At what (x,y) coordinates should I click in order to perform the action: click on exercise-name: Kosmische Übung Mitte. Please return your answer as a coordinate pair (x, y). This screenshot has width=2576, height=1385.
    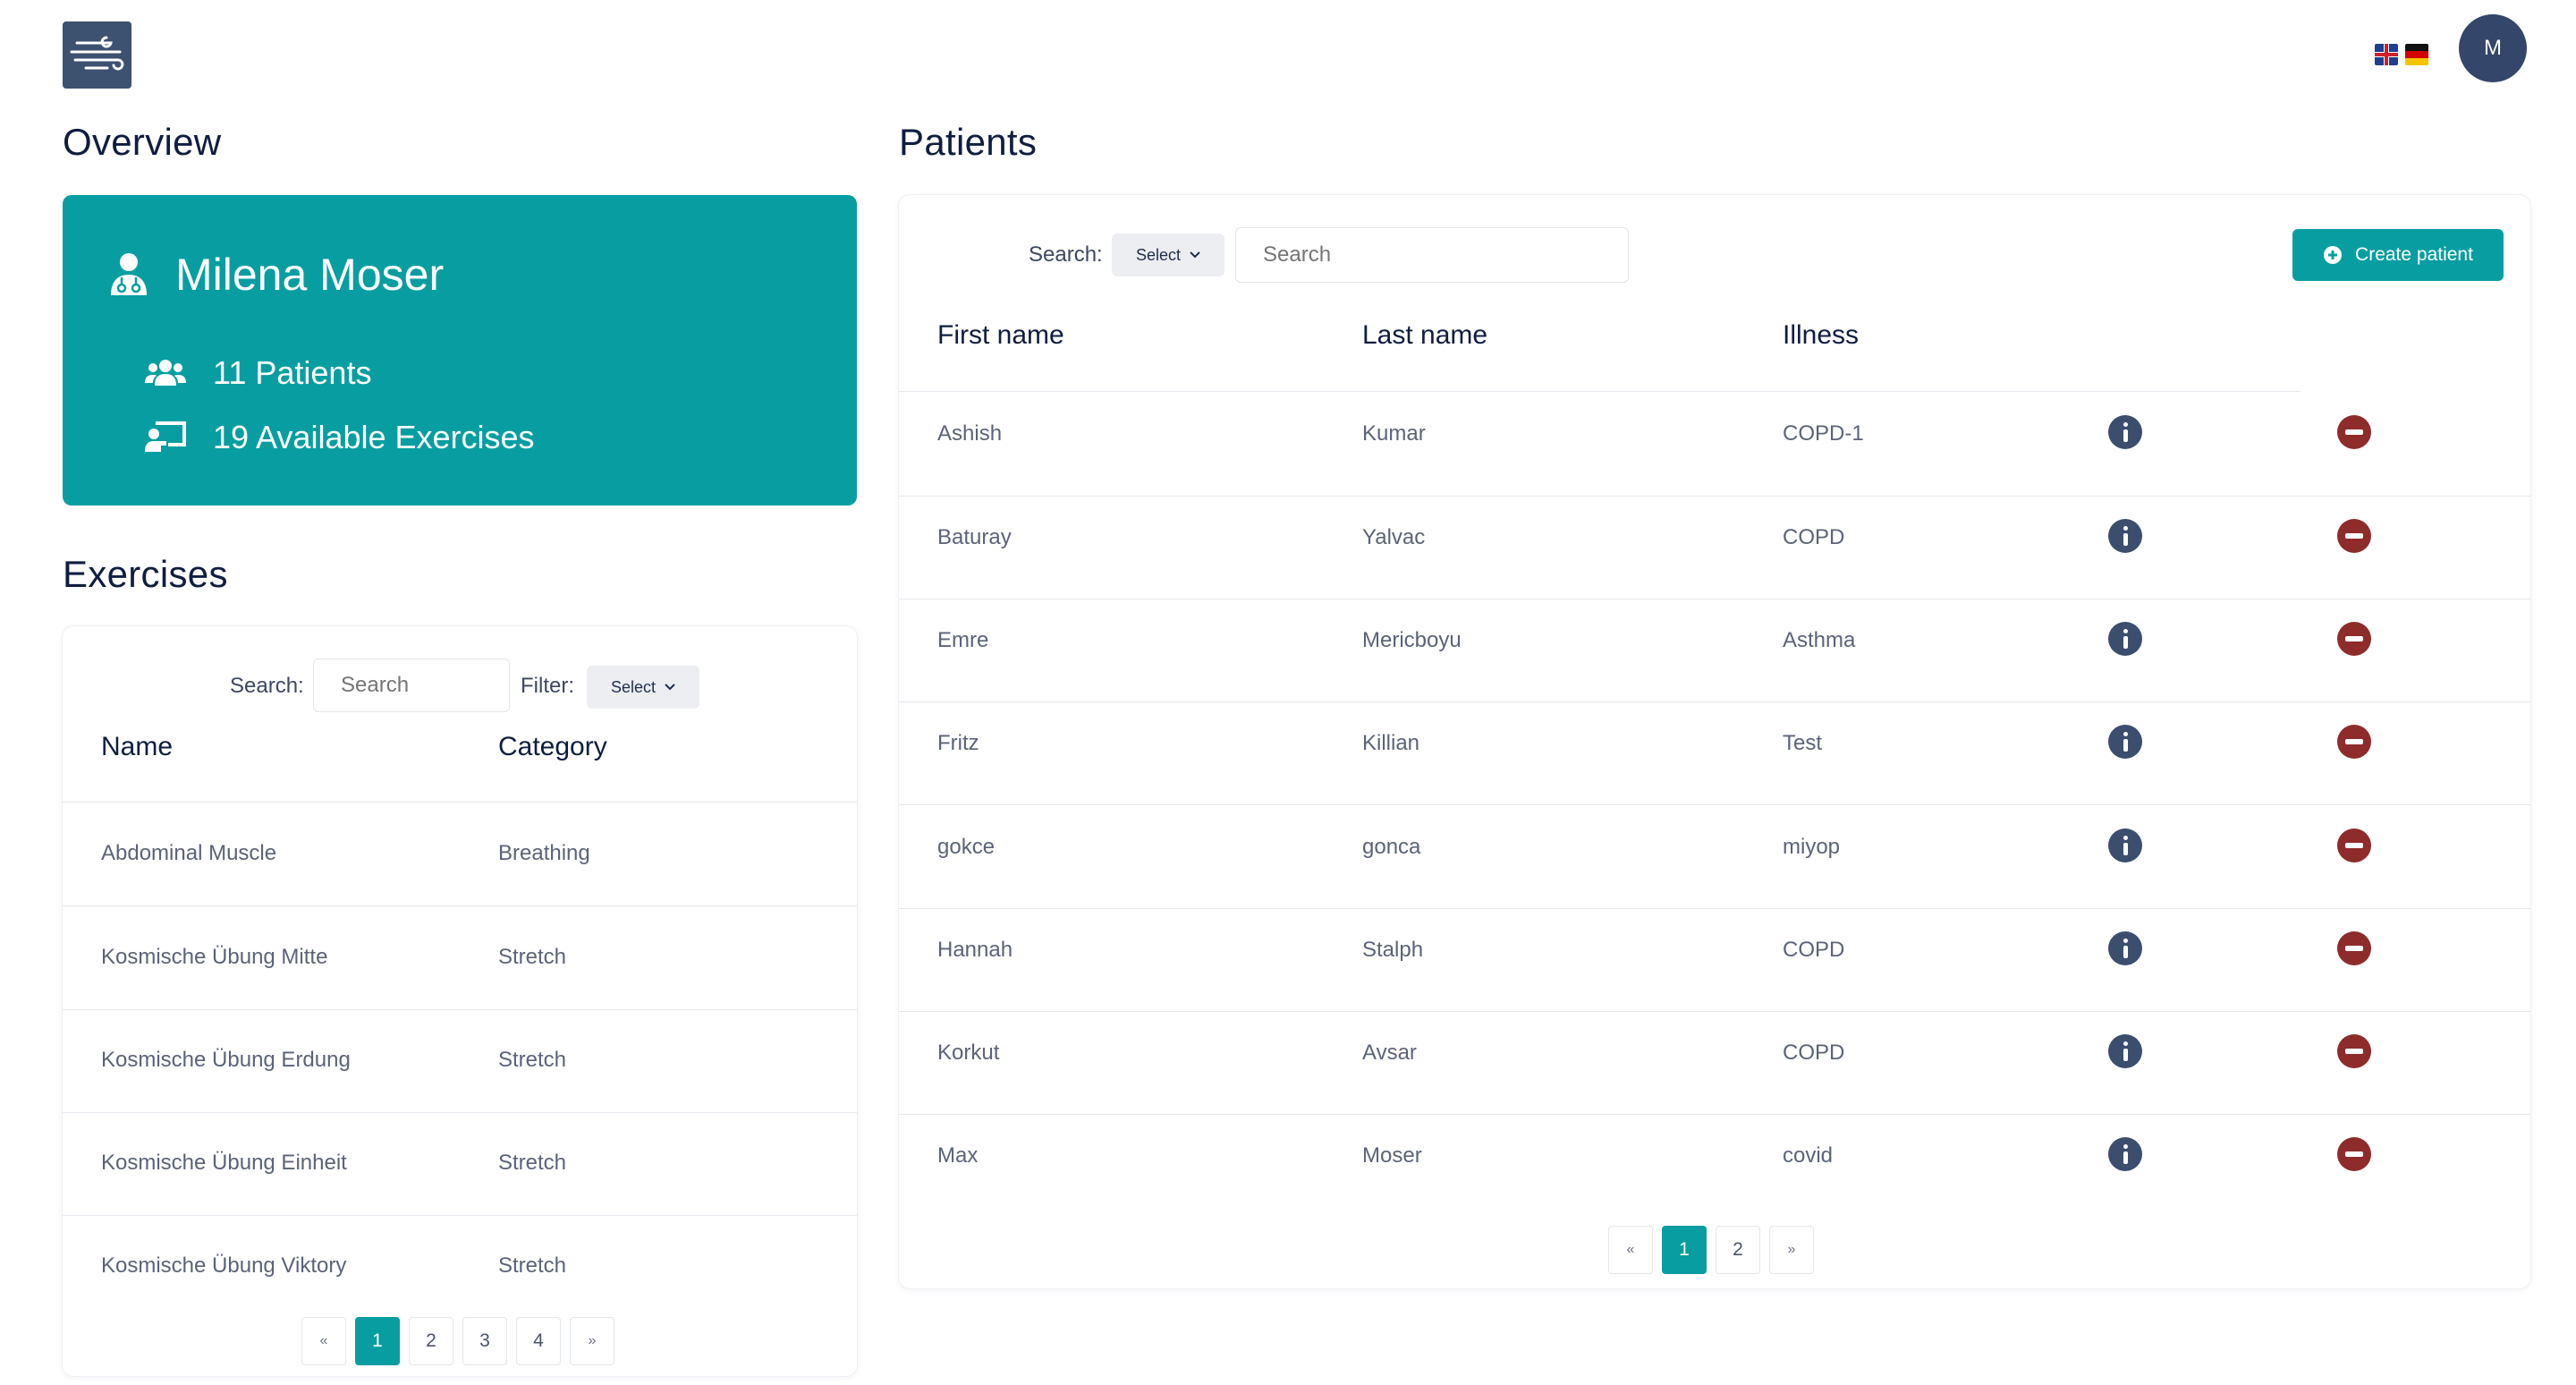
    Looking at the image, I should click on (214, 957).